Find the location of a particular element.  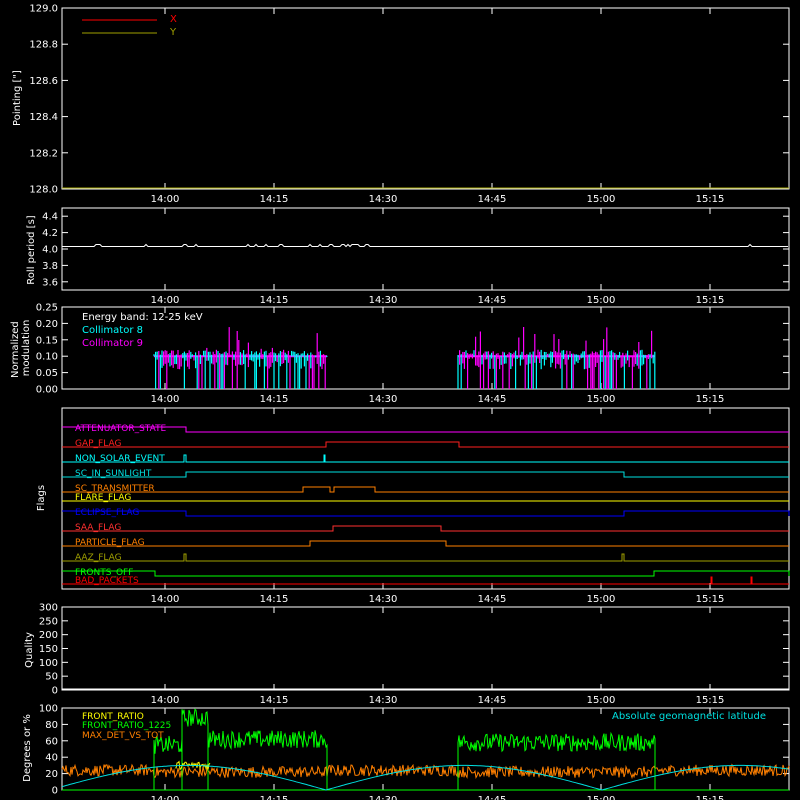

modulation-ylabel: Normalized modulation is located at coordinates (21, 348).